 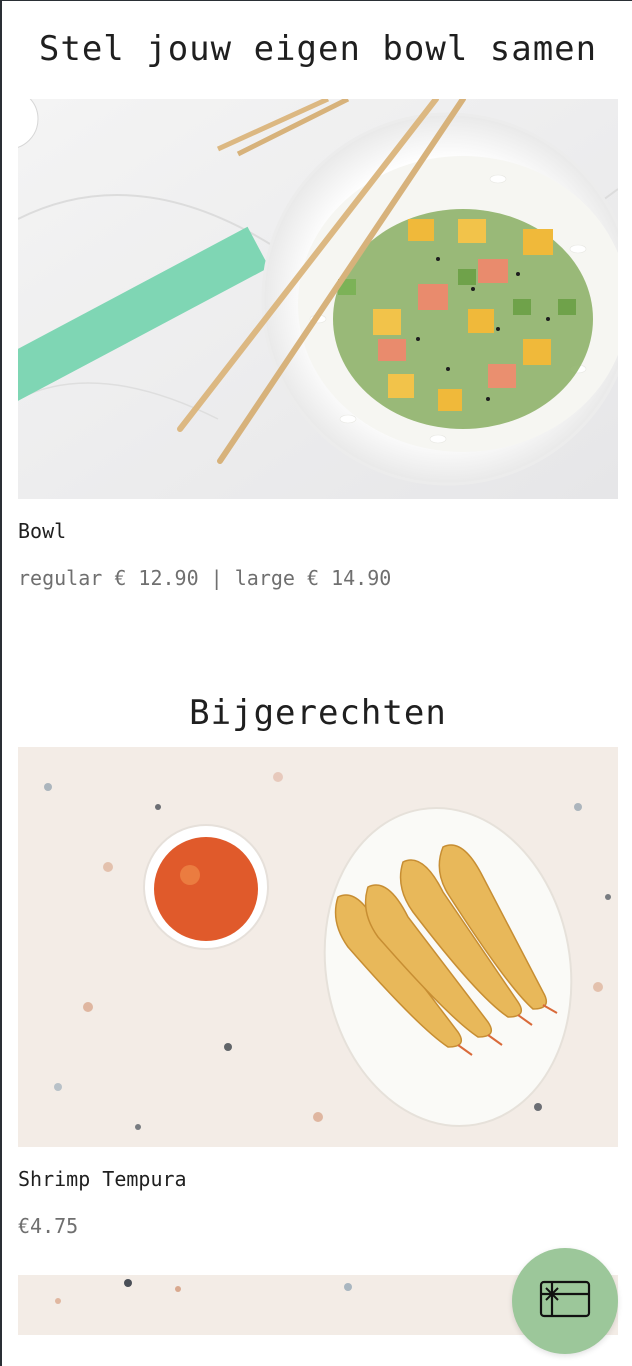 I want to click on product-price: regular € 12.90 | large € 14.90, so click(x=205, y=578).